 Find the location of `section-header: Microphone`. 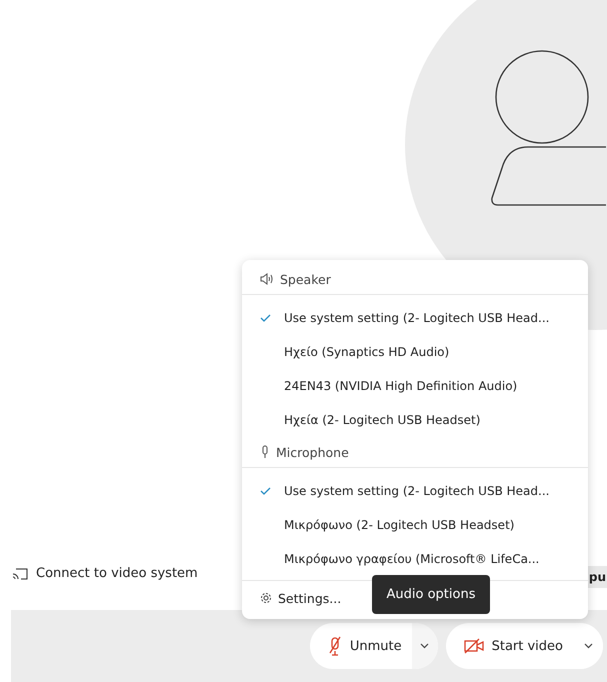

section-header: Microphone is located at coordinates (312, 452).